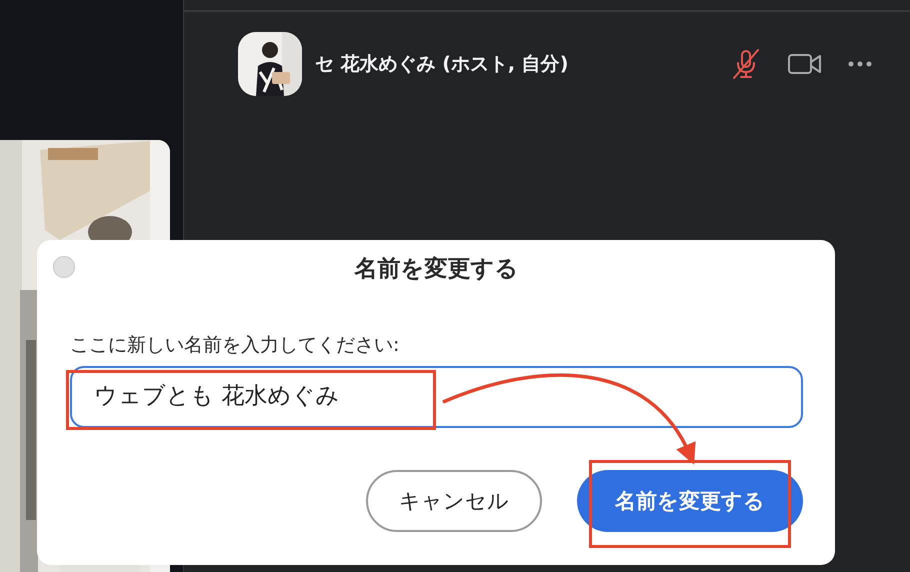 The height and width of the screenshot is (572, 910). What do you see at coordinates (746, 64) in the screenshot?
I see `muted-microphone-icon` at bounding box center [746, 64].